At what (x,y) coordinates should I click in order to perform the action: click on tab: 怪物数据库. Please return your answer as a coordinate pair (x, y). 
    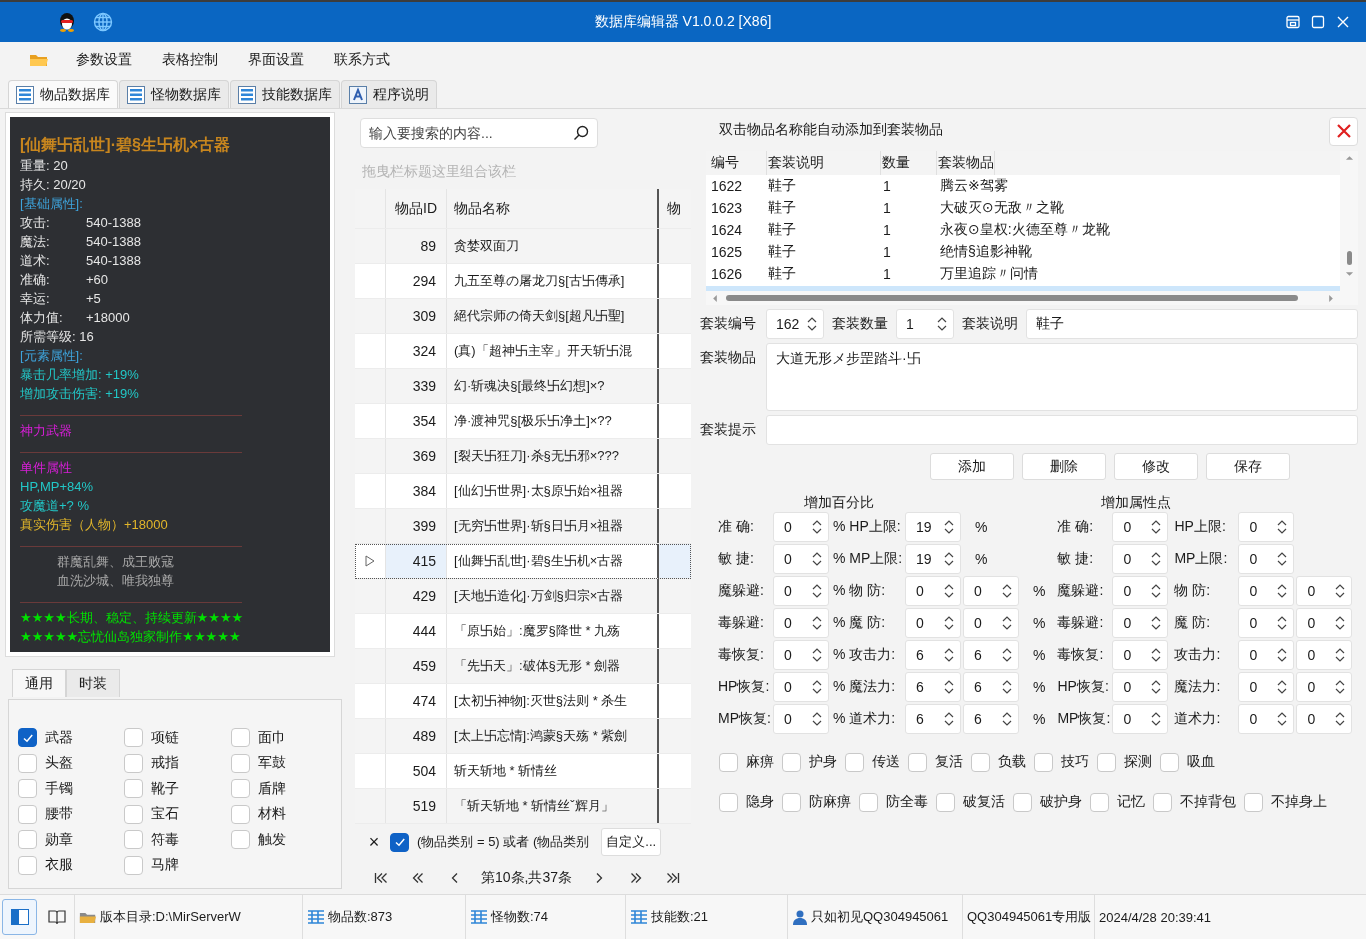
    Looking at the image, I should click on (174, 94).